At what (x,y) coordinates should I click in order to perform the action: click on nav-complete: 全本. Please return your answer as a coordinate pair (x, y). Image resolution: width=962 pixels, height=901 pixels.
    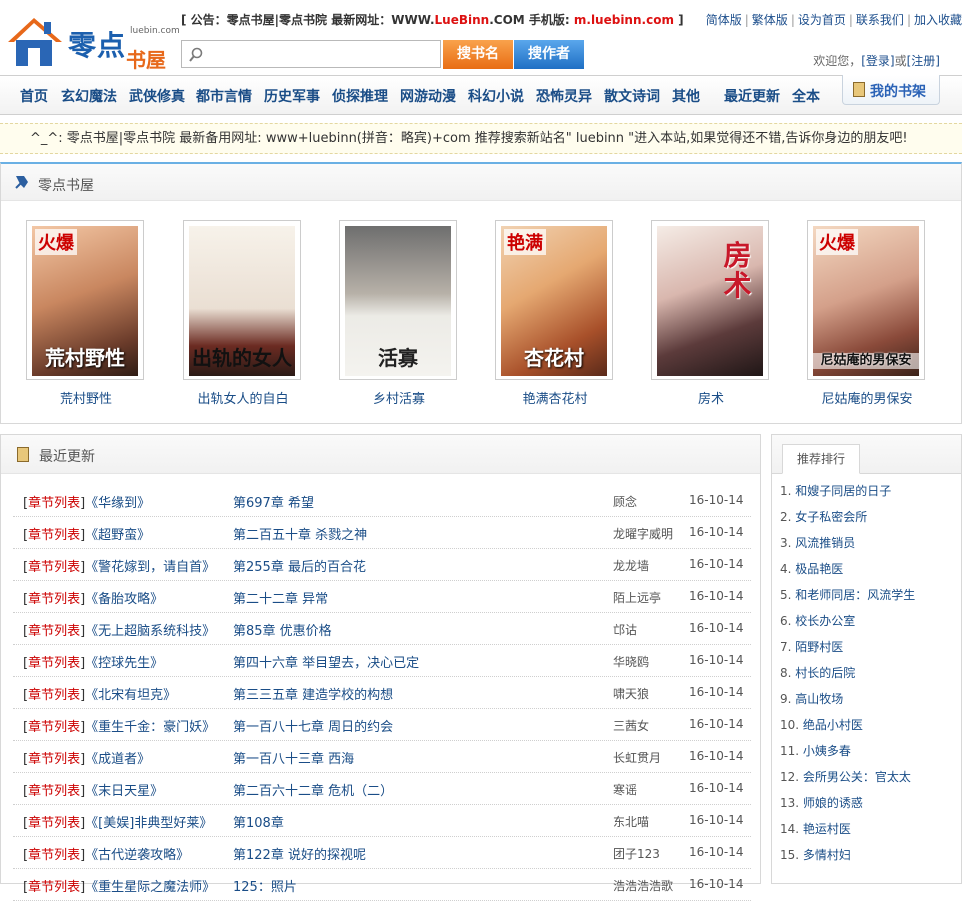
    Looking at the image, I should click on (806, 96).